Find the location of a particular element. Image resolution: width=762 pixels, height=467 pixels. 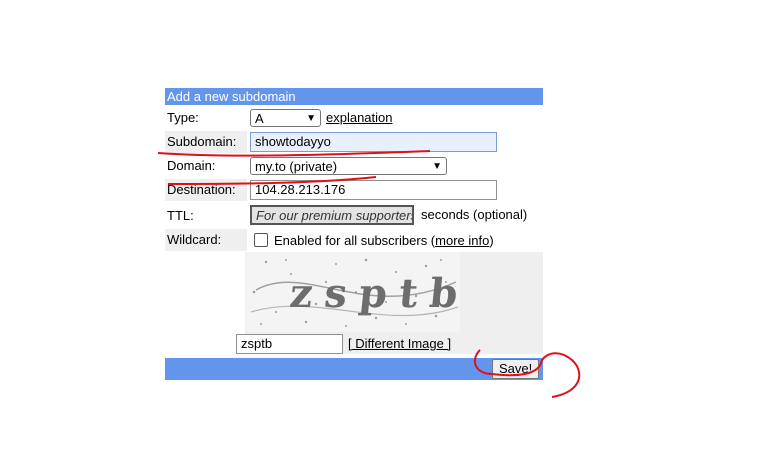

subdomain-input: showtodayyo is located at coordinates (373, 142).